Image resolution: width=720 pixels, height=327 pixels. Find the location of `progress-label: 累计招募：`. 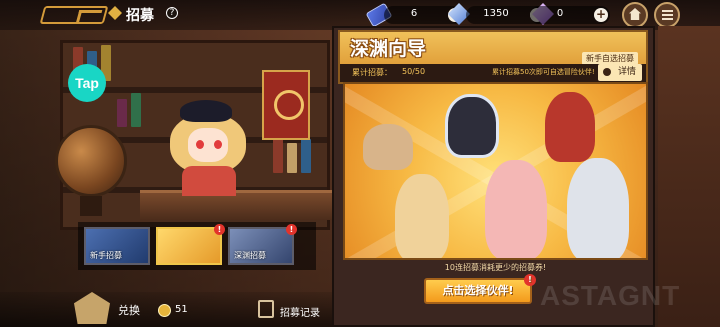

progress-label: 累计招募： is located at coordinates (372, 72).